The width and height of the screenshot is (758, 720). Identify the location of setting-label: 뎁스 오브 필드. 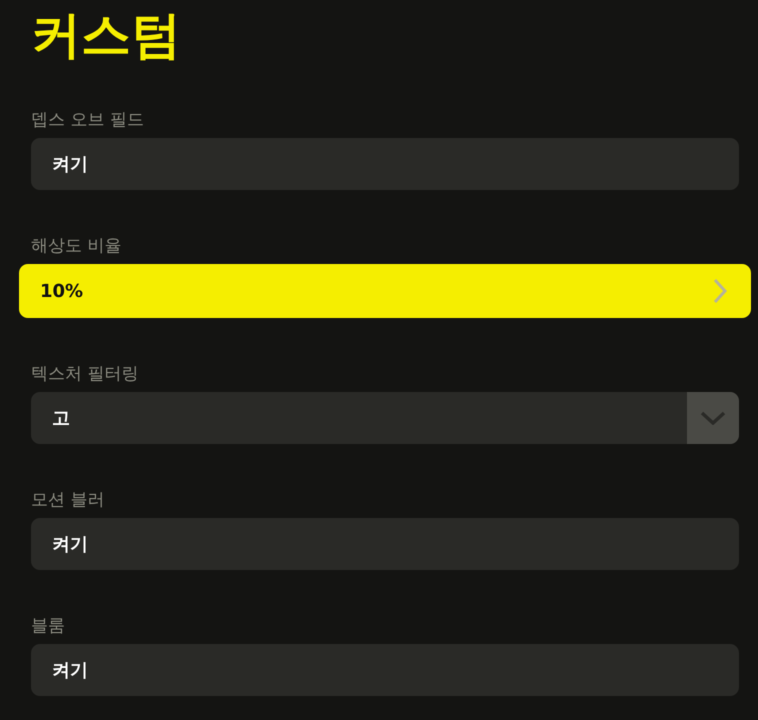
(88, 120).